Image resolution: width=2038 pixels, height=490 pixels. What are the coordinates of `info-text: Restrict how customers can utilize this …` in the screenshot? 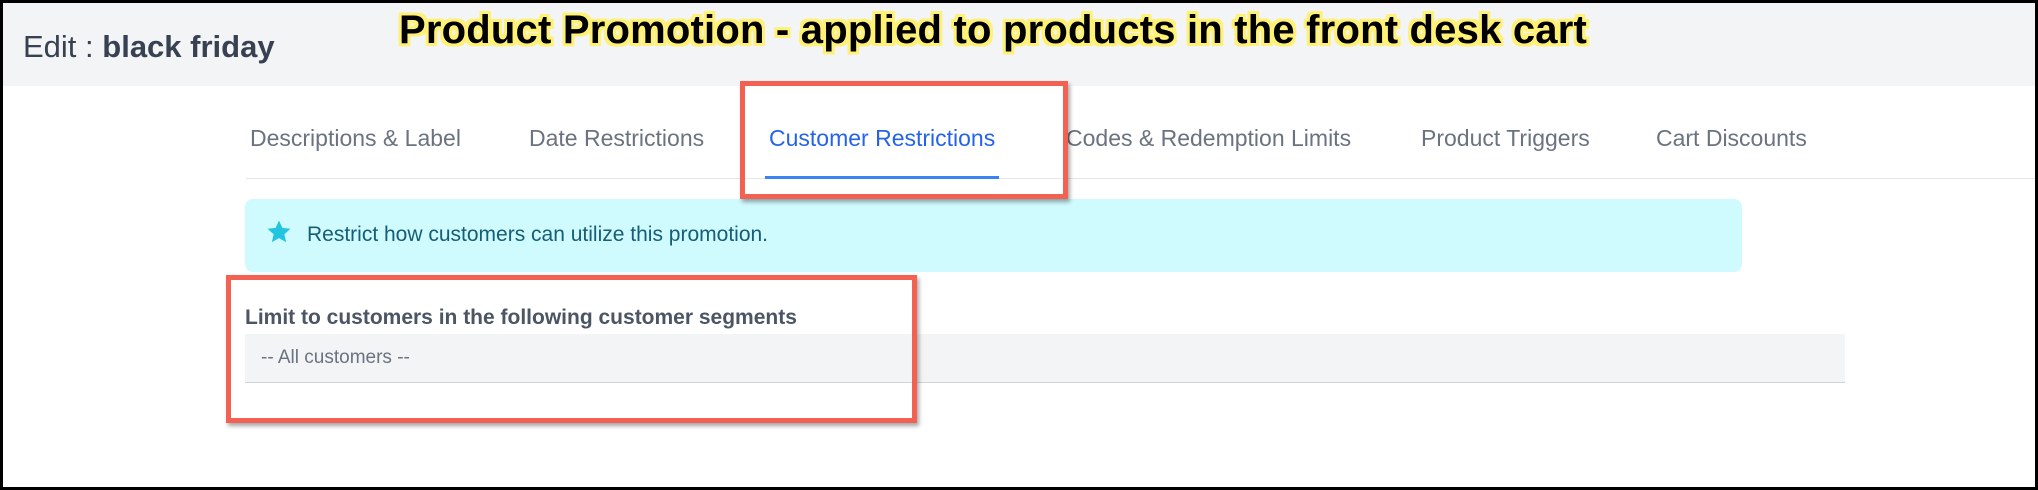 It's located at (538, 234).